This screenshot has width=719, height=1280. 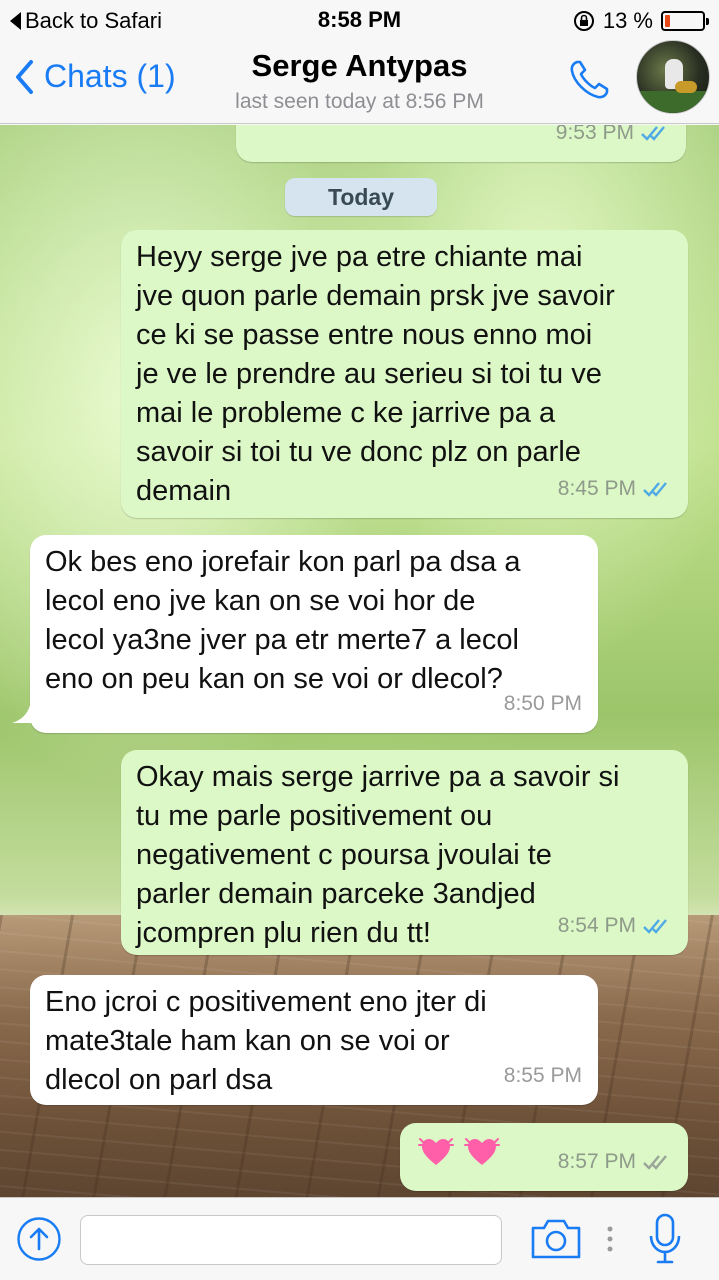 I want to click on message-meta: 8:50 PM, so click(x=543, y=703).